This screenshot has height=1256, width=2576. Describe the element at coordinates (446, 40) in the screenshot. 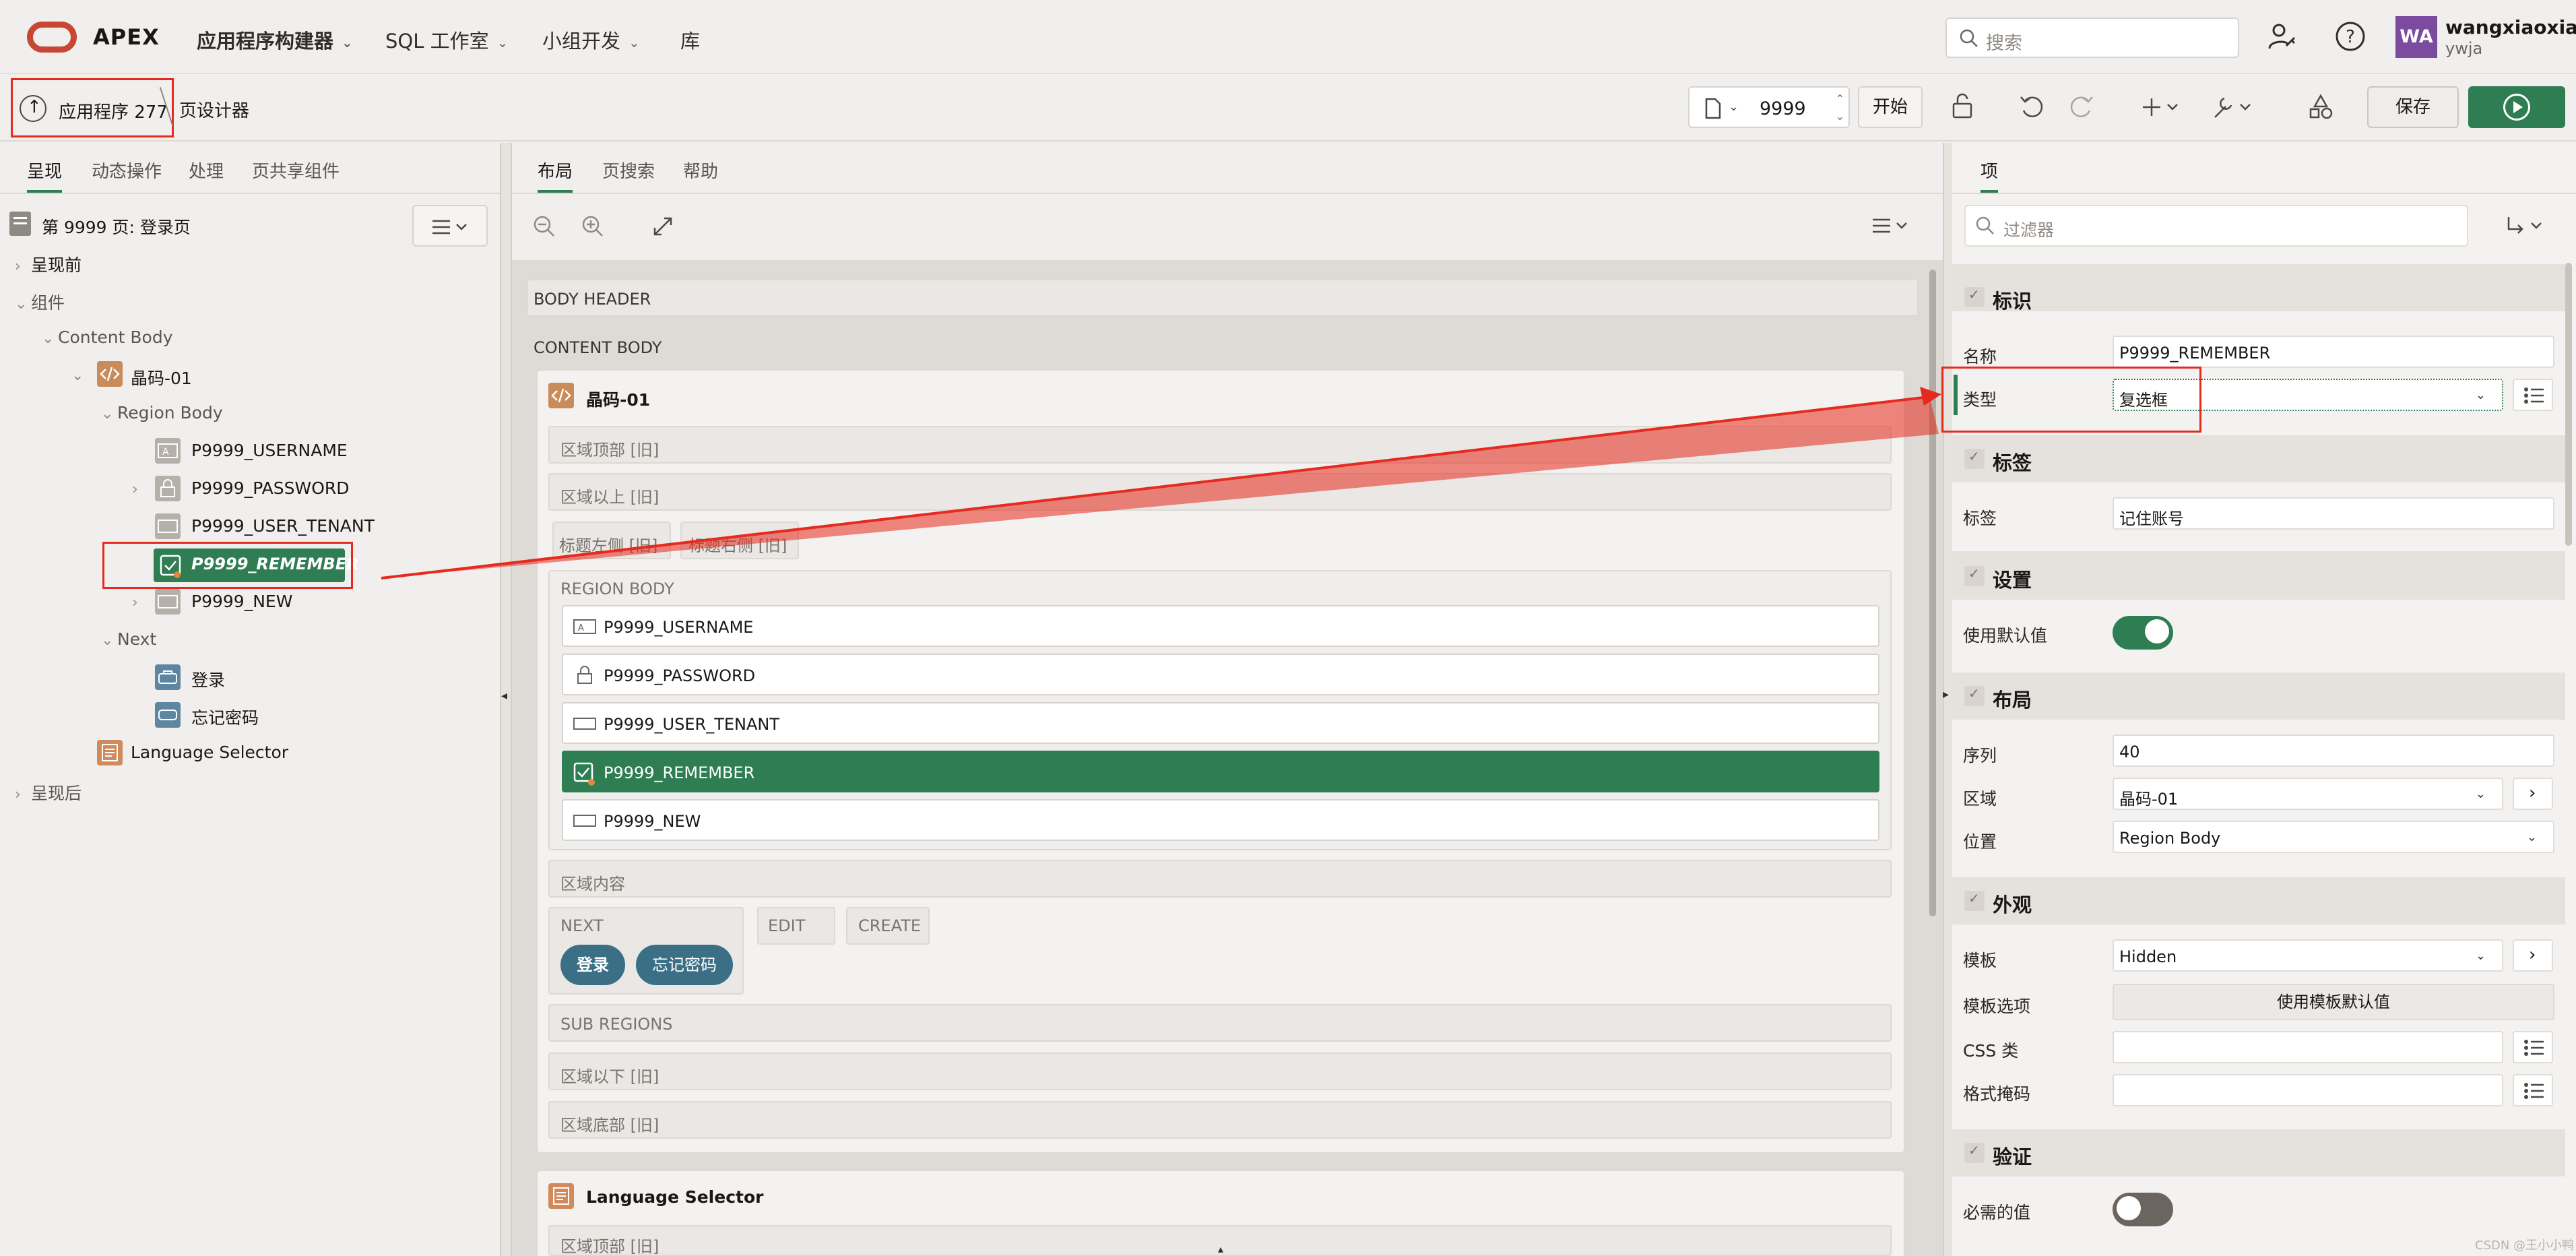

I see `nav-sql-workshop: SQL 工作室 ⌄` at that location.